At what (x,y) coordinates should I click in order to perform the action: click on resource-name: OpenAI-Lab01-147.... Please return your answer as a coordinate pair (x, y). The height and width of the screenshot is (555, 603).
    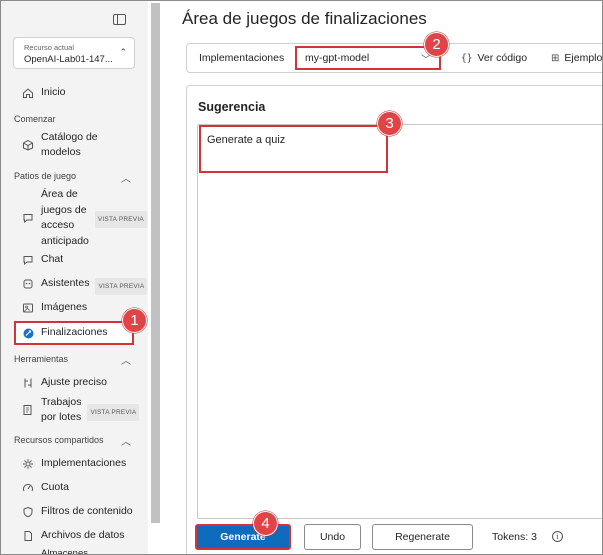
    Looking at the image, I should click on (68, 59).